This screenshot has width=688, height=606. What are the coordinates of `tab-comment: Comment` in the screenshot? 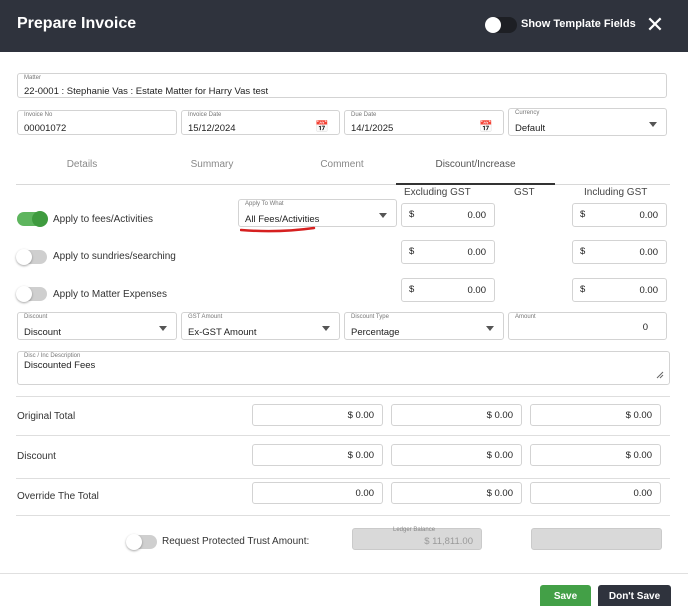 It's located at (342, 164).